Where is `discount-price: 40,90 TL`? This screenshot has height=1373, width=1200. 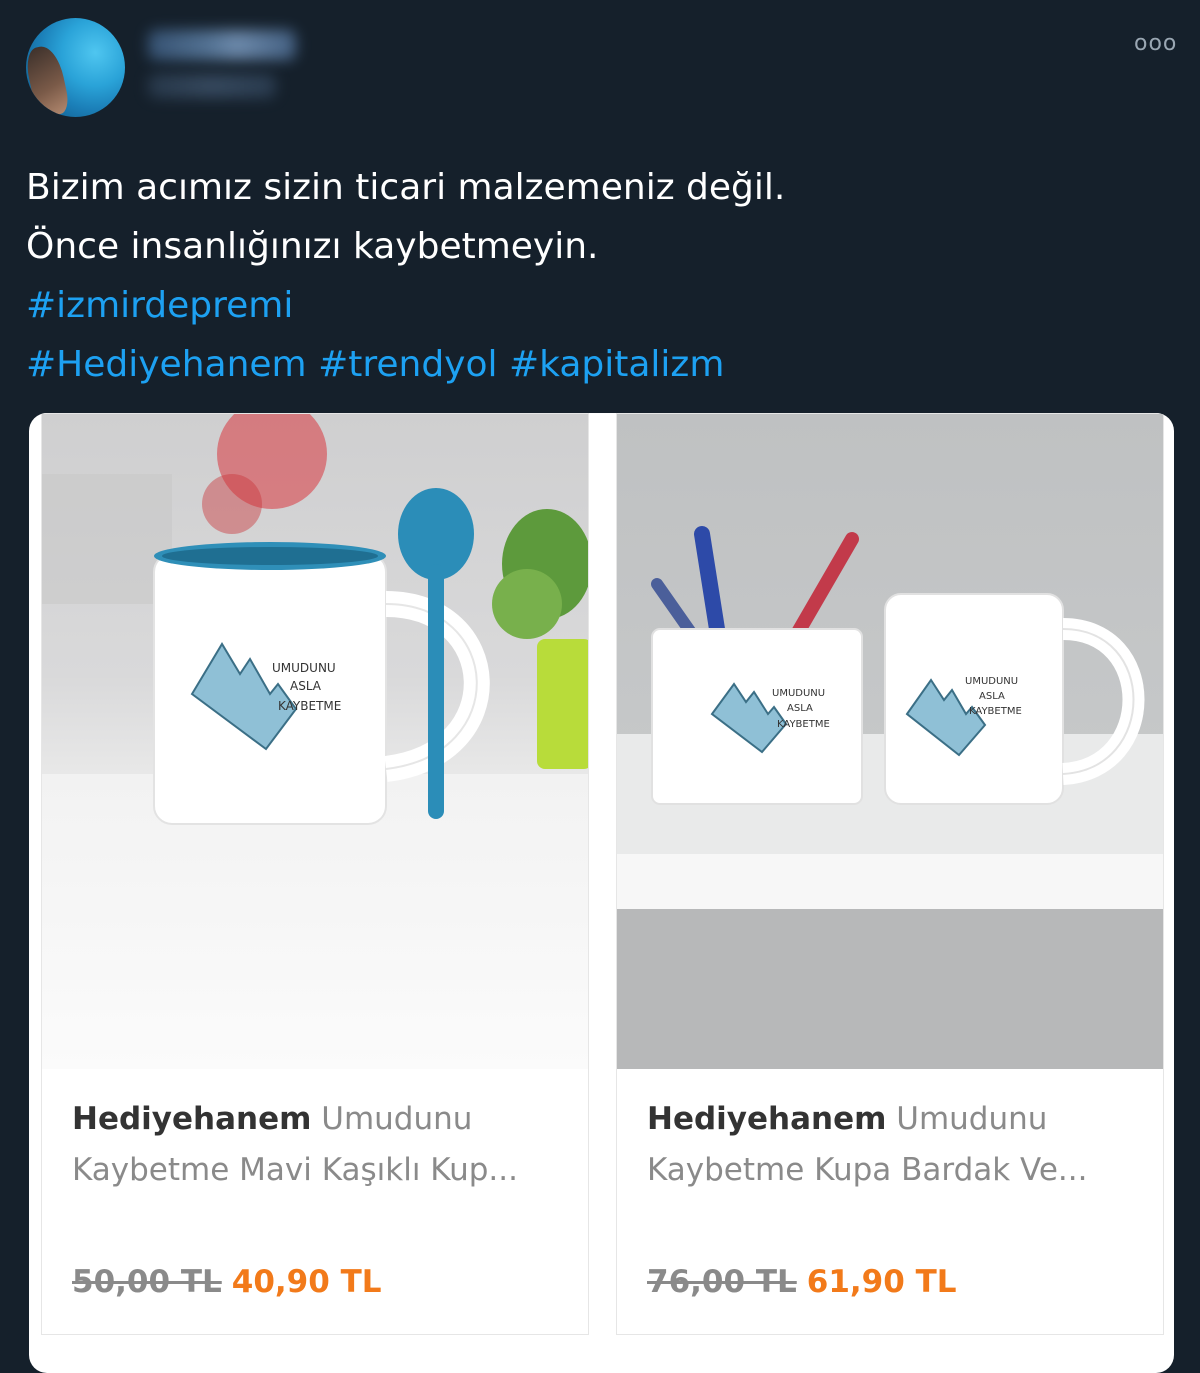 discount-price: 40,90 TL is located at coordinates (306, 1282).